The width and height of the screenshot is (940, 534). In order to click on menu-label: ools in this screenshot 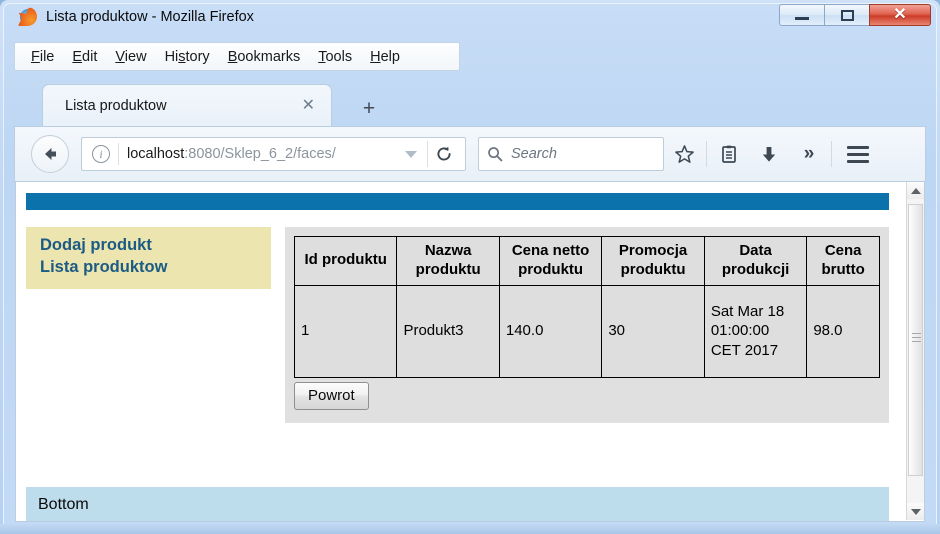, I will do `click(339, 56)`.